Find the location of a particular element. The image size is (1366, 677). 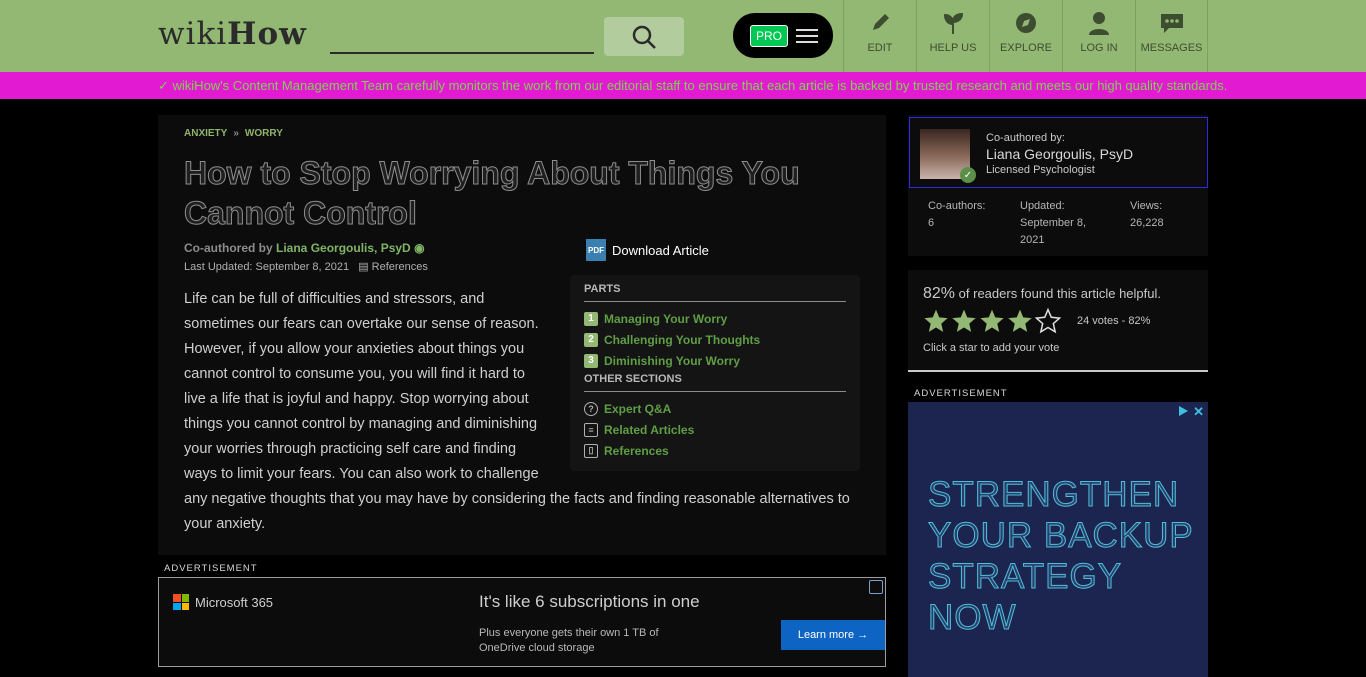

nav-log-in-label: LOG IN is located at coordinates (1099, 48).